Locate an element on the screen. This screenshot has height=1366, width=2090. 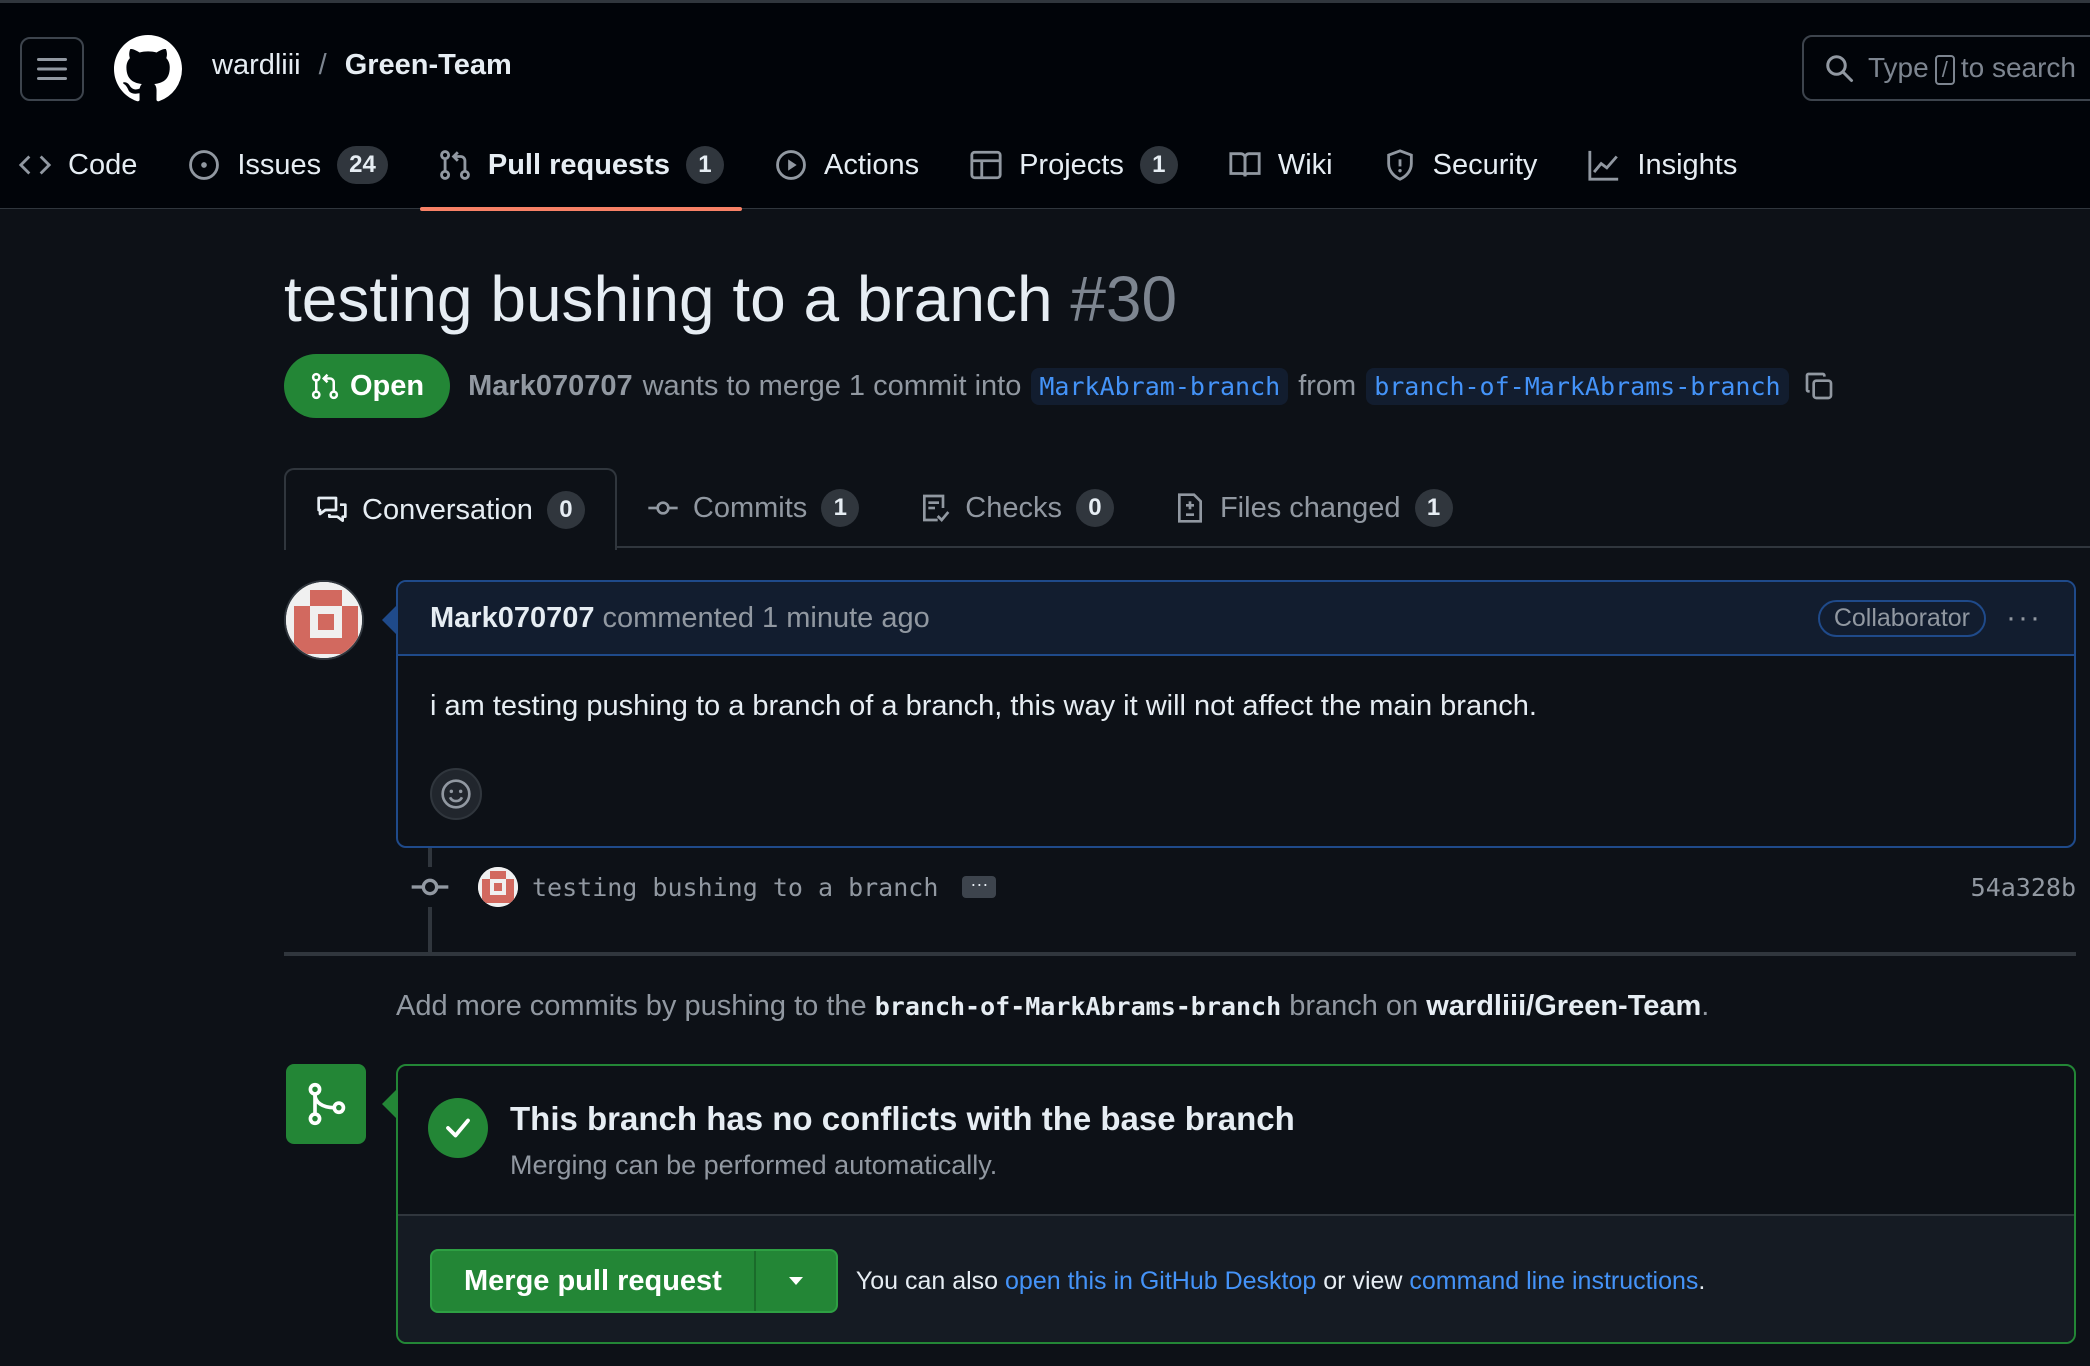
push-note-prefix: Add more commits by pushing to the is located at coordinates (631, 1006).